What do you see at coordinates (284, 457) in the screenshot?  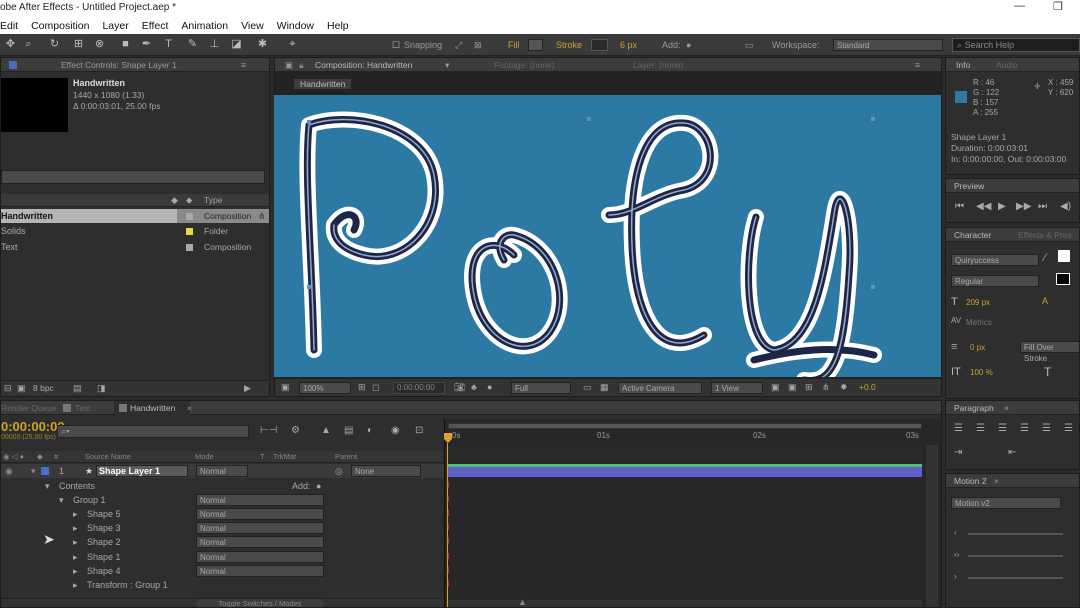 I see `trkmat-header: TrkMat` at bounding box center [284, 457].